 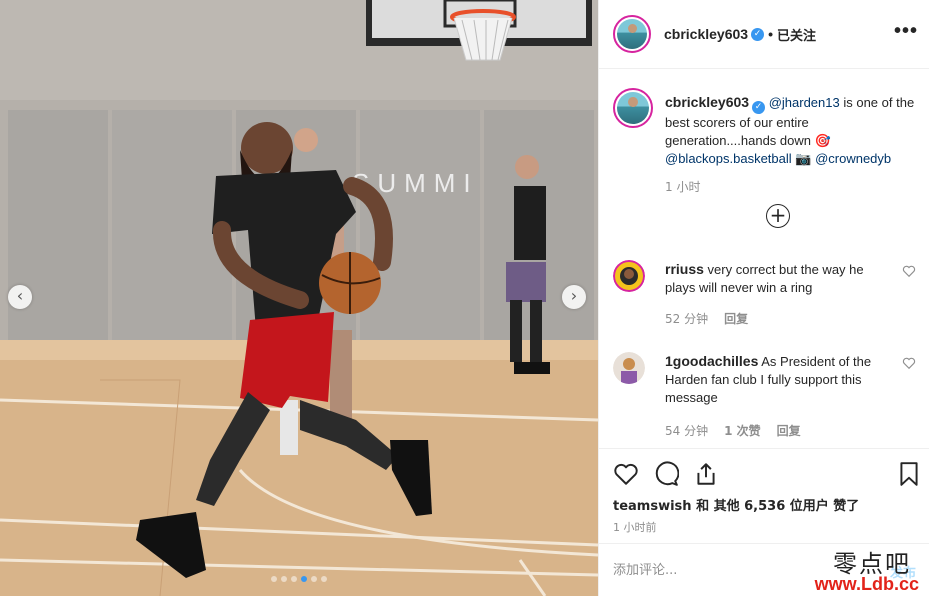 I want to click on share-icon, so click(x=706, y=474).